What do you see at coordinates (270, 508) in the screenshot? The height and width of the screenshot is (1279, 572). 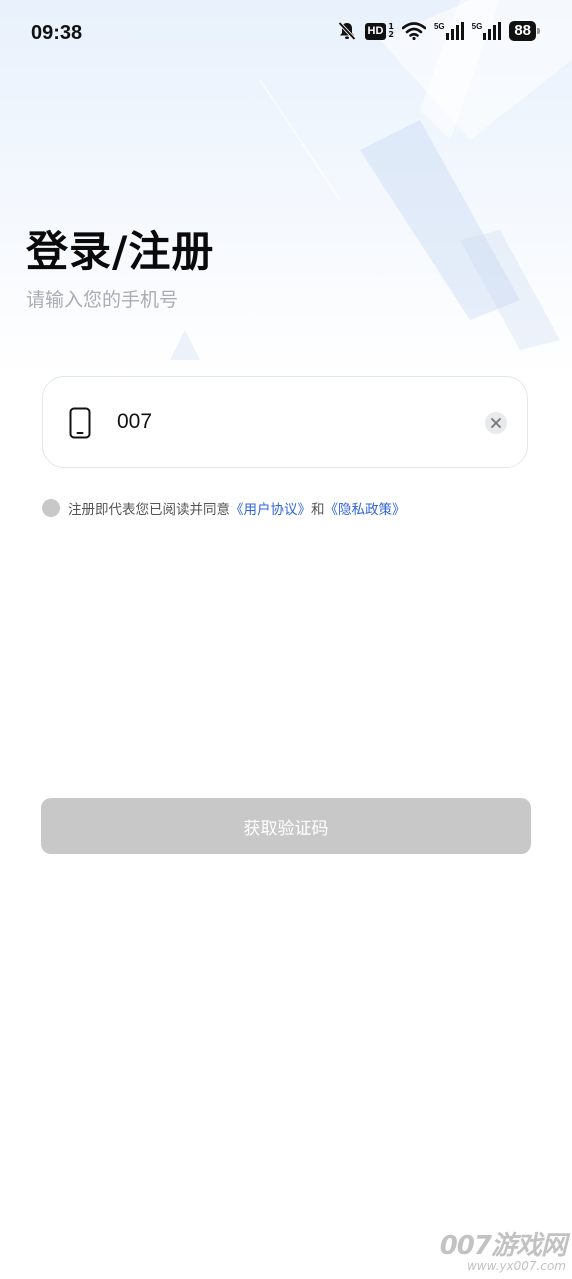 I see `user-agreement-link: 《用户协议》` at bounding box center [270, 508].